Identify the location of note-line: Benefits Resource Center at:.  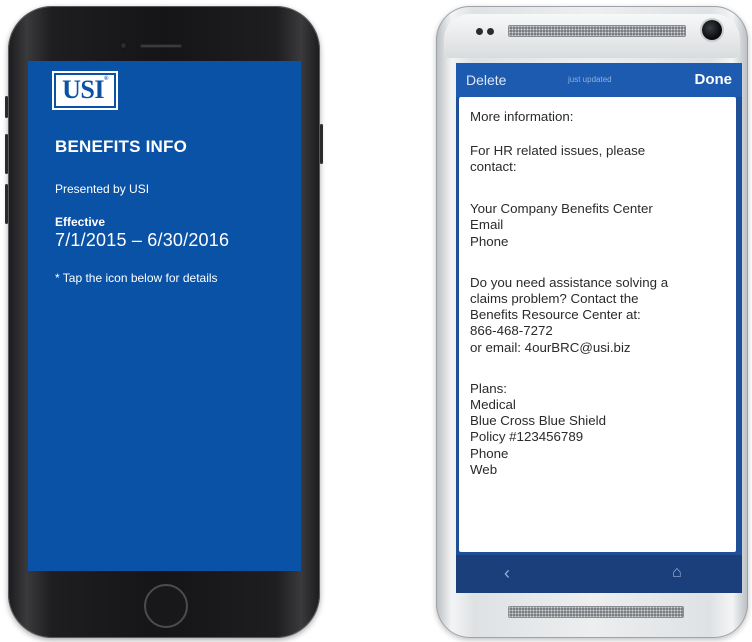
(555, 314).